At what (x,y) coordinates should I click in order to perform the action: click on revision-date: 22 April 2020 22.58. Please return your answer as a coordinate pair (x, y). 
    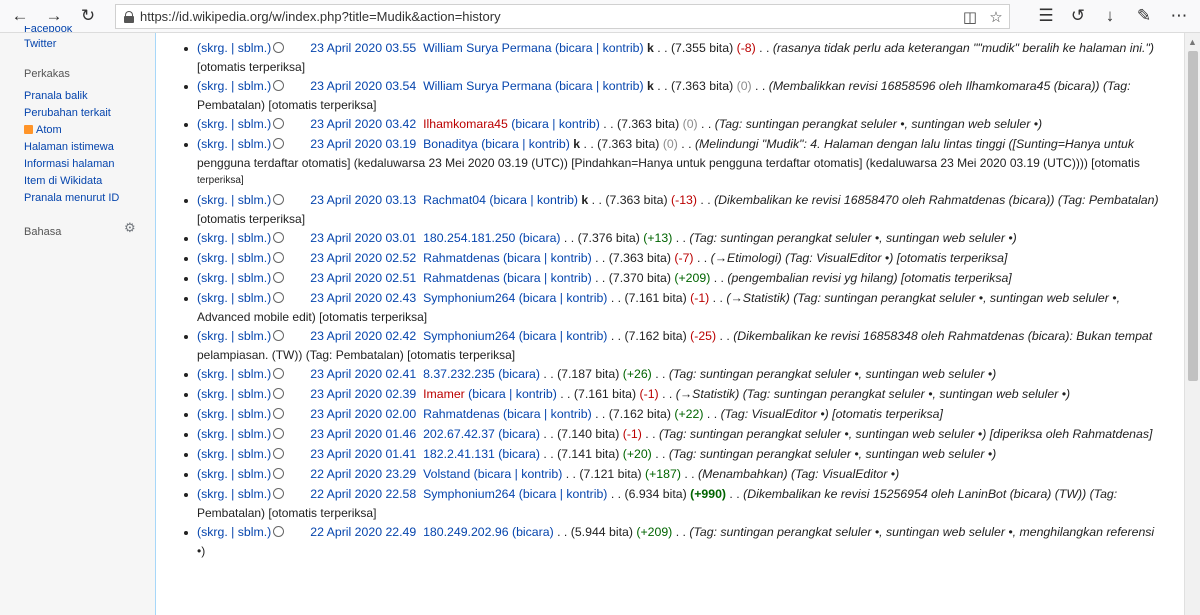
    Looking at the image, I should click on (363, 494).